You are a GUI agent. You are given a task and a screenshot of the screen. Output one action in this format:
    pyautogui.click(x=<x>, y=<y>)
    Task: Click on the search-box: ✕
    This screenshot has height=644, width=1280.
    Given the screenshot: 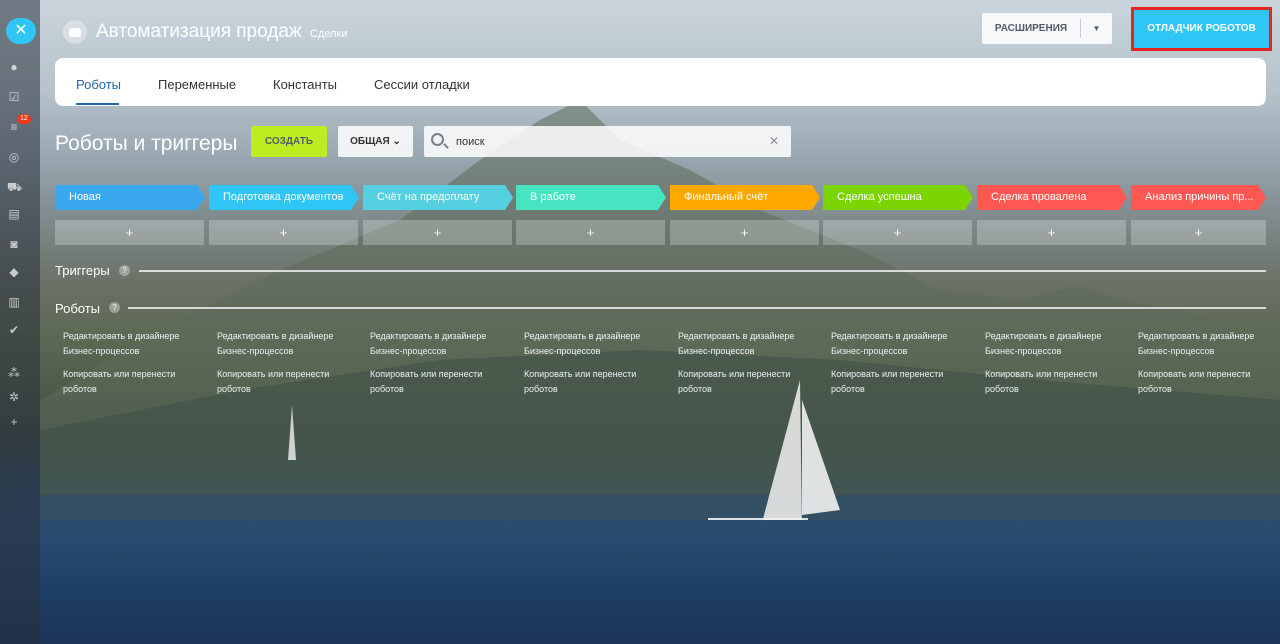 What is the action you would take?
    pyautogui.click(x=607, y=141)
    